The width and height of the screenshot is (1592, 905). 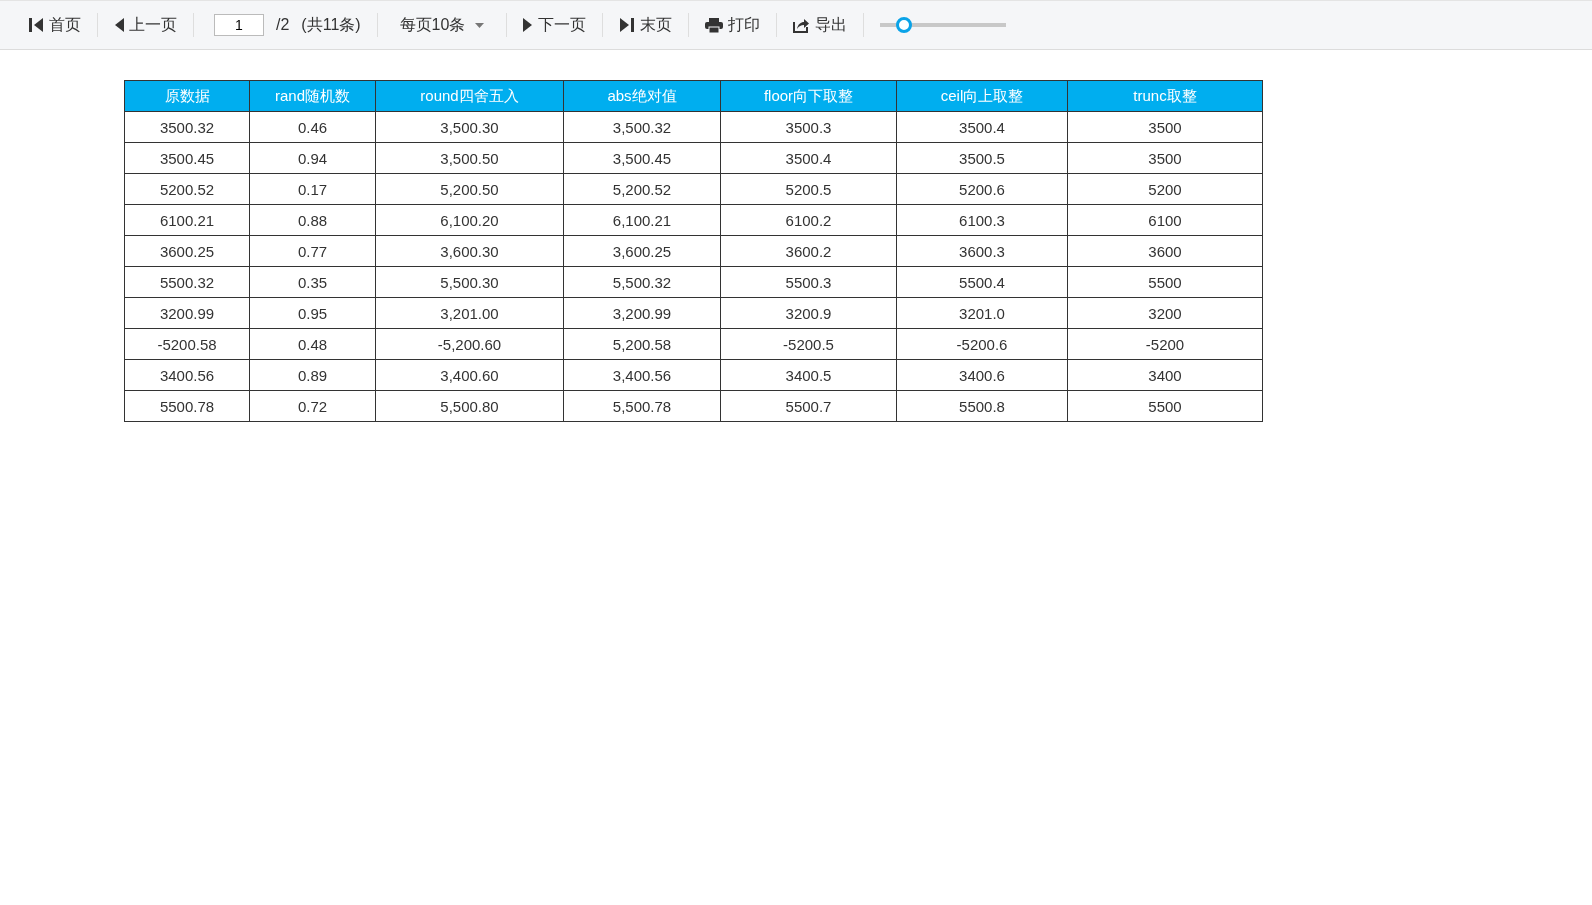 What do you see at coordinates (187, 189) in the screenshot?
I see `table-cell: 5200.52` at bounding box center [187, 189].